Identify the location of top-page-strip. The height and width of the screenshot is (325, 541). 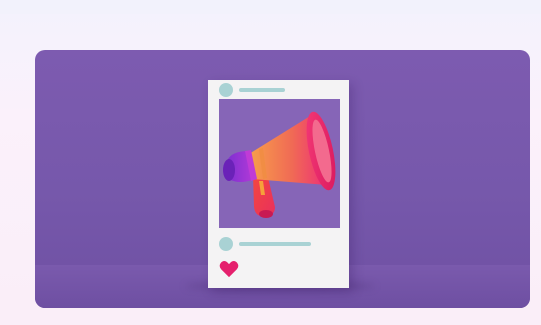
(270, 7).